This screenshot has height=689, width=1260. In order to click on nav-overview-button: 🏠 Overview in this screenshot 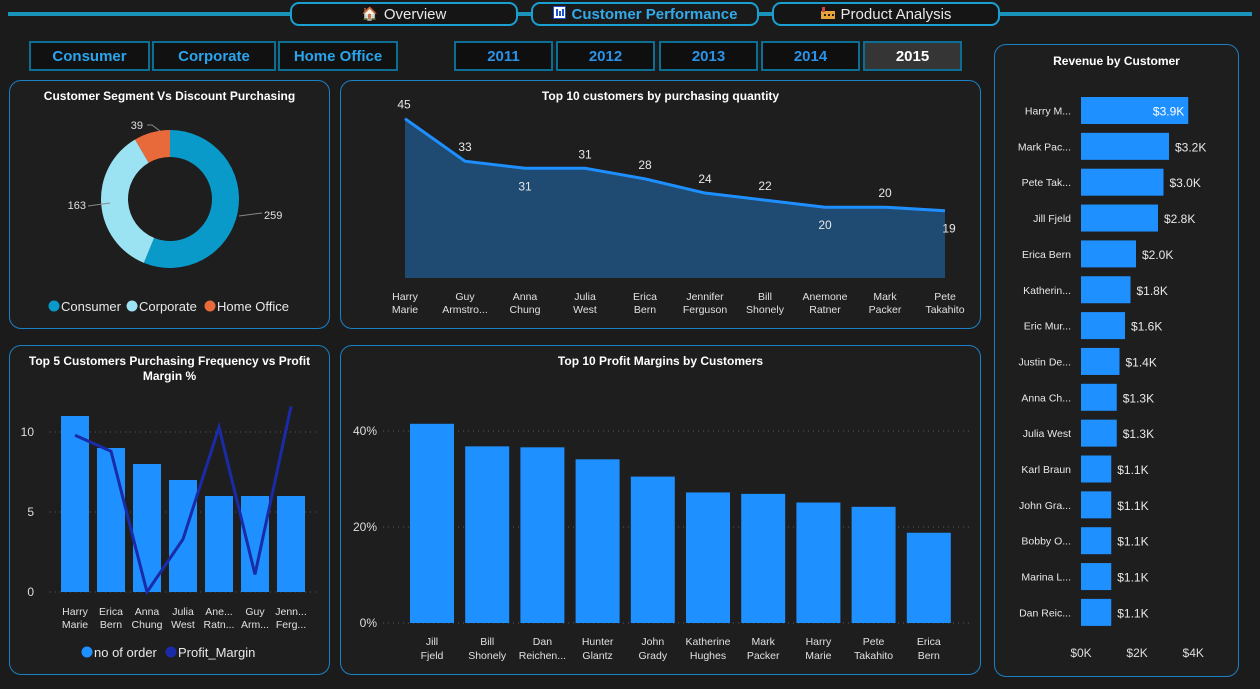, I will do `click(404, 14)`.